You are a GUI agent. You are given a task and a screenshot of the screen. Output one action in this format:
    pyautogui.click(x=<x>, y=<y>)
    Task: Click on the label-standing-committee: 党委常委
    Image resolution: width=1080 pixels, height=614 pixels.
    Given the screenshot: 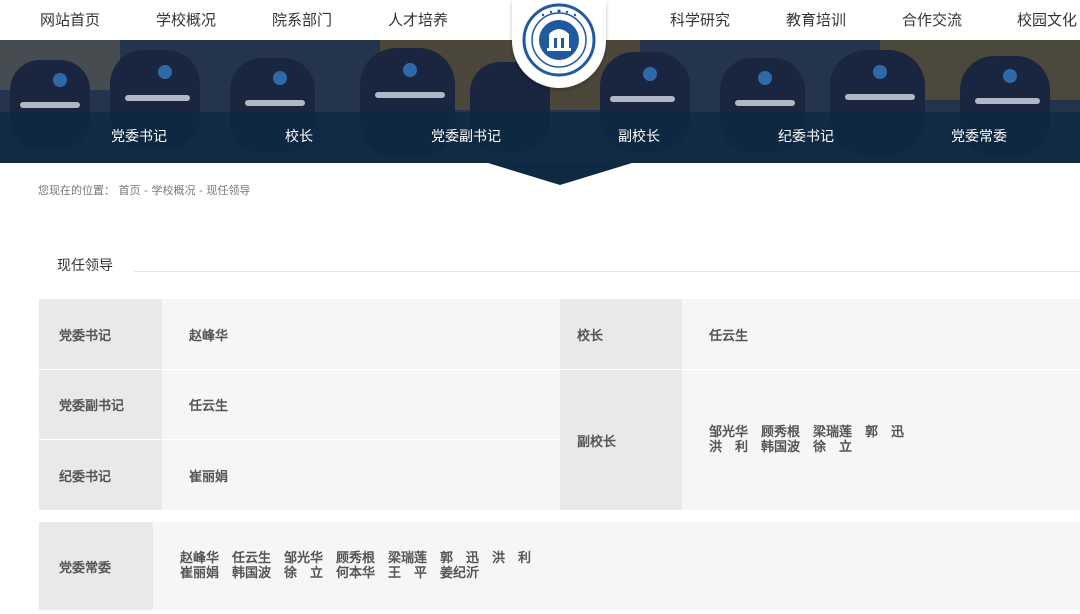 What is the action you would take?
    pyautogui.click(x=96, y=566)
    